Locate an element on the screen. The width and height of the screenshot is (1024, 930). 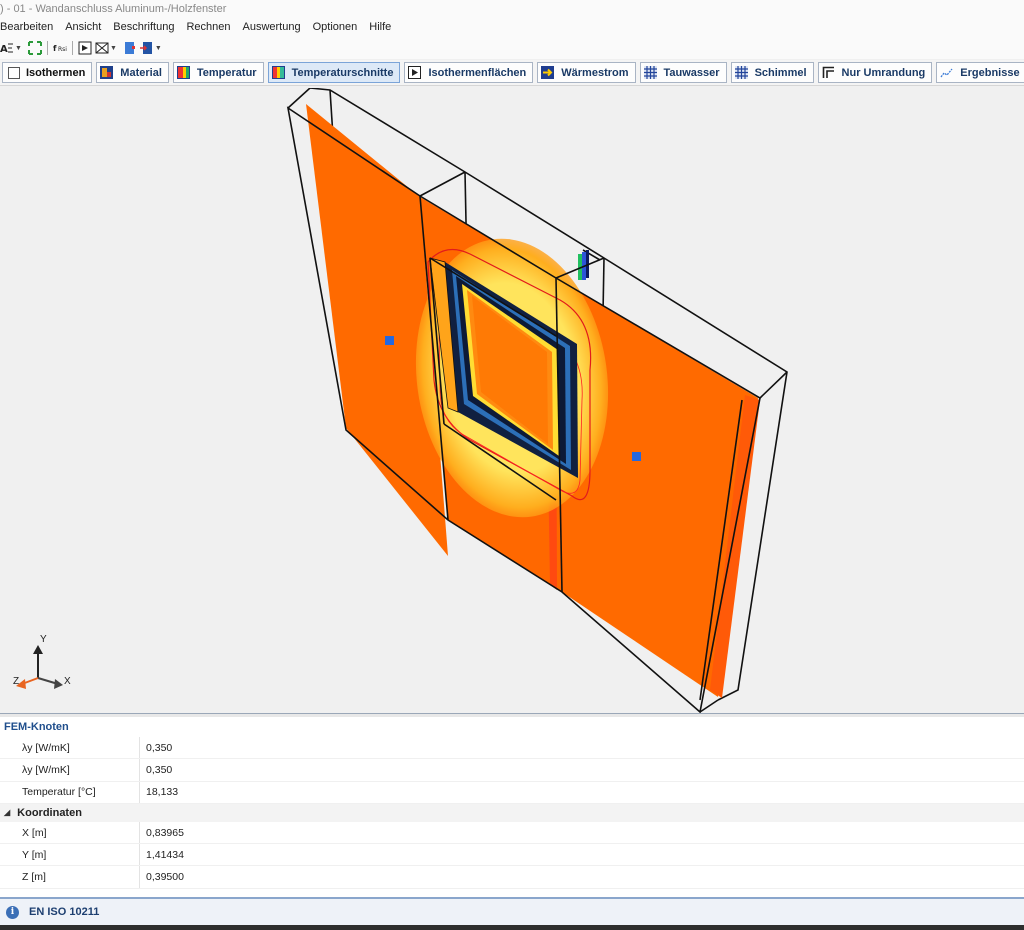
info-icon: i is located at coordinates (12, 912).